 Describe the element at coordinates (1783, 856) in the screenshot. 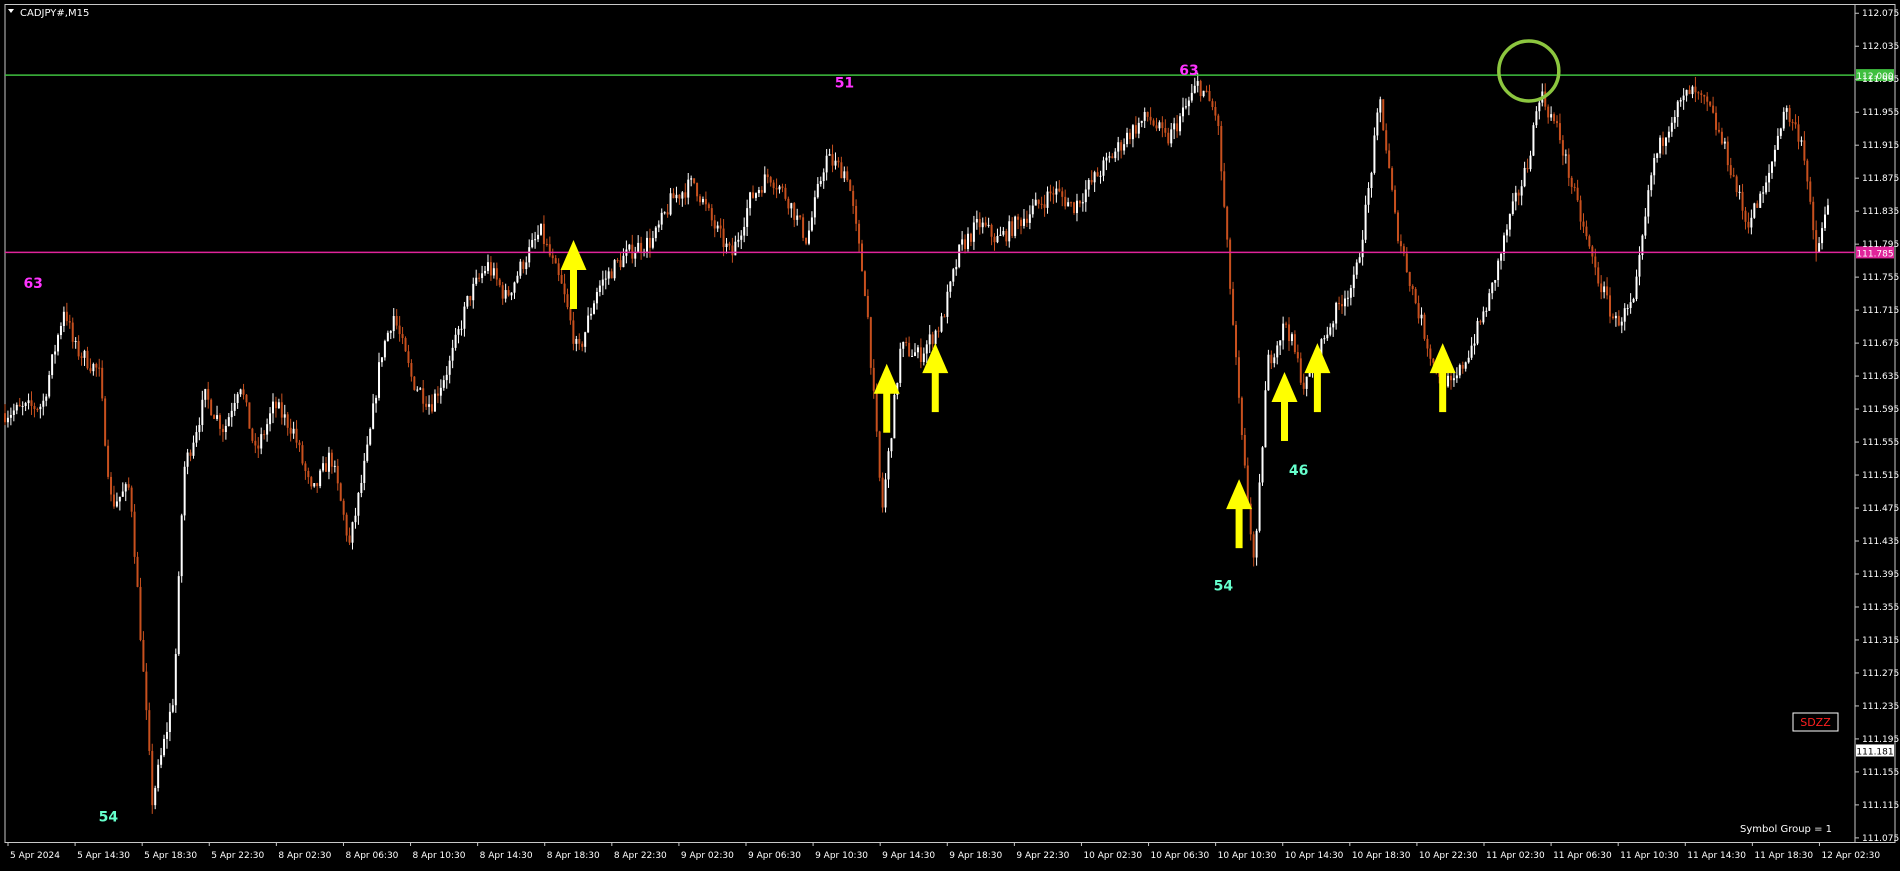

I see `x-tick-label: 11 Apr 18:30` at that location.